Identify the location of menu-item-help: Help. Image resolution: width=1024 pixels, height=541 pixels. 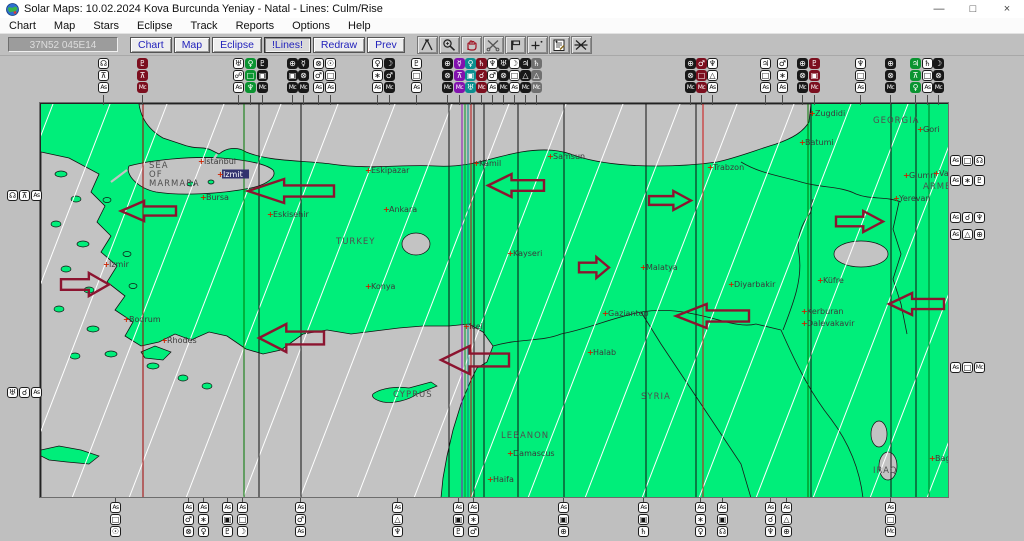
(359, 26).